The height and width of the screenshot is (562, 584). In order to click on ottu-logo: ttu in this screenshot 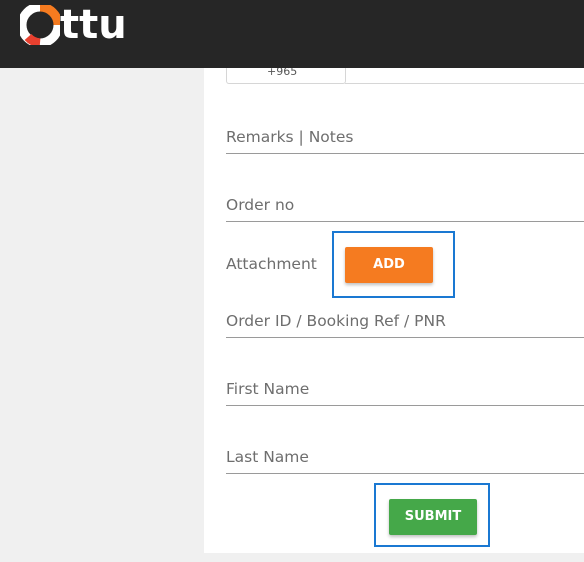, I will do `click(73, 25)`.